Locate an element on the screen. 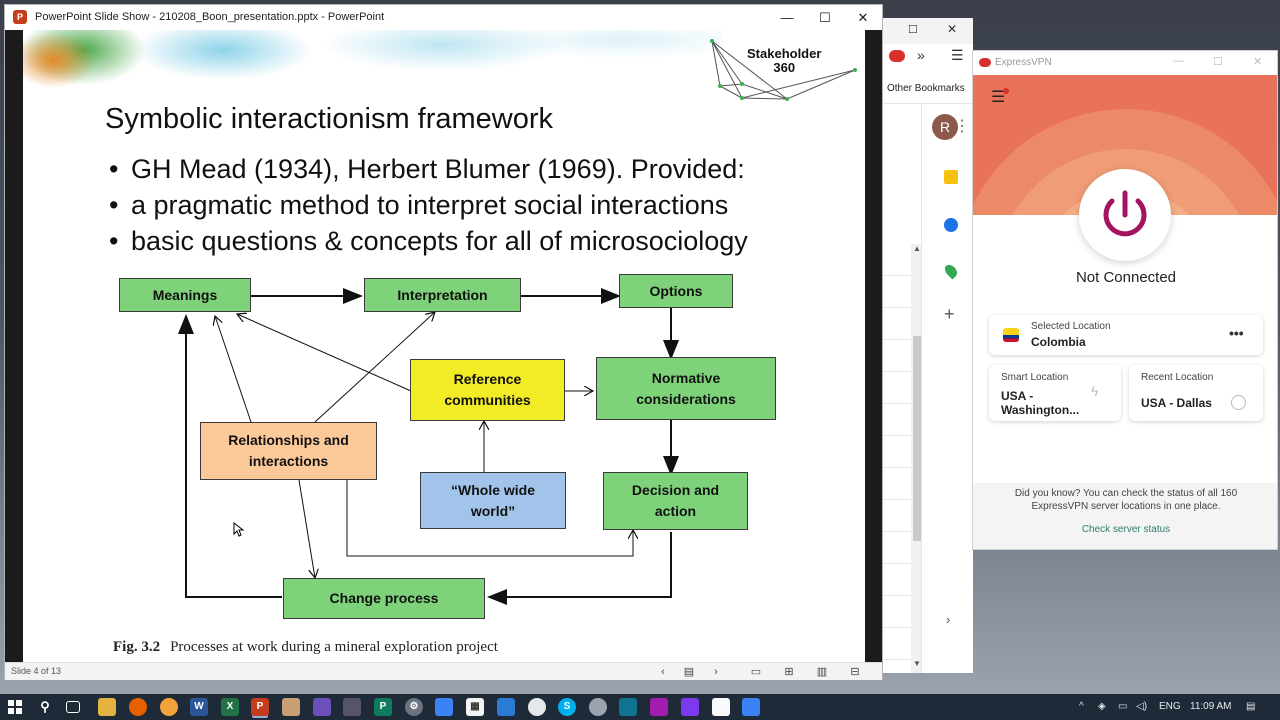 The image size is (1280, 720). relationships-interactions-box: Relationships and interactions is located at coordinates (288, 451).